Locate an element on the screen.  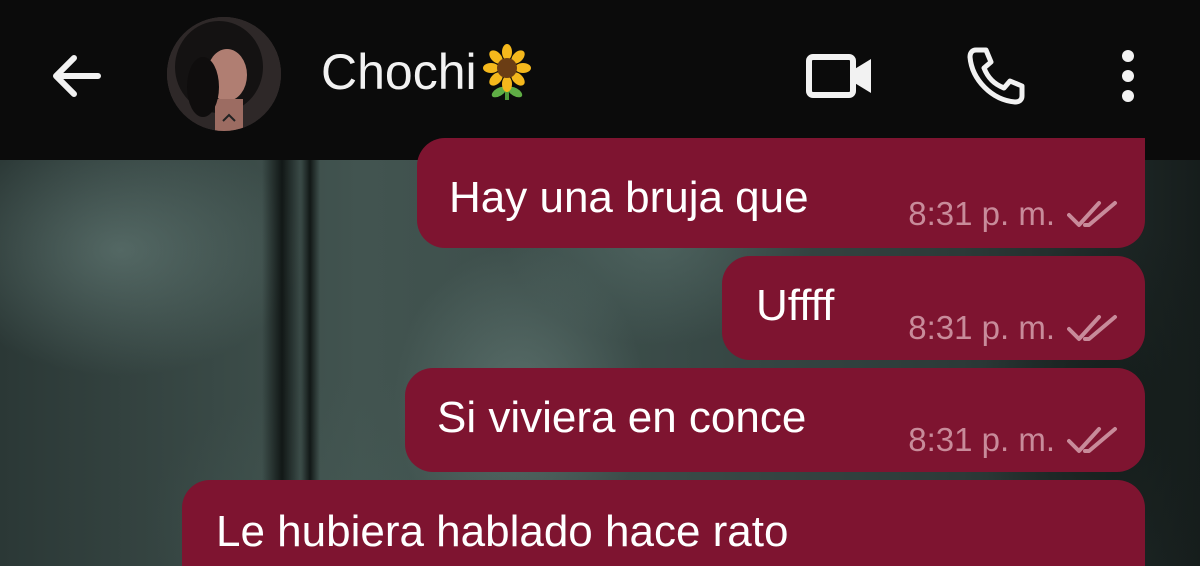
outgoing-message: Hay una bruja que 8:31 p. m. is located at coordinates (781, 193).